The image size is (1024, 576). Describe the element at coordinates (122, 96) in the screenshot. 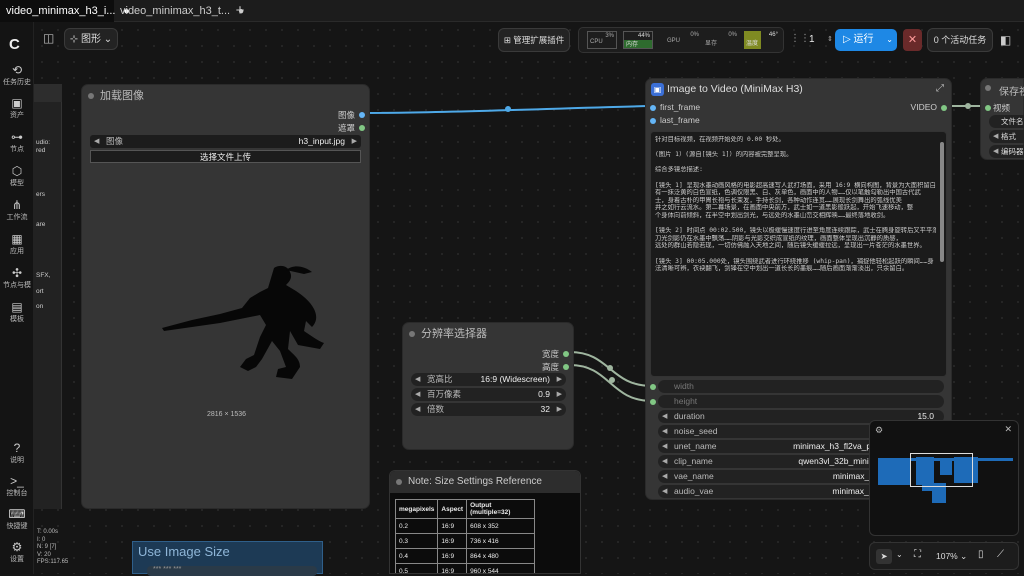

I see `node-title: 加载图像` at that location.